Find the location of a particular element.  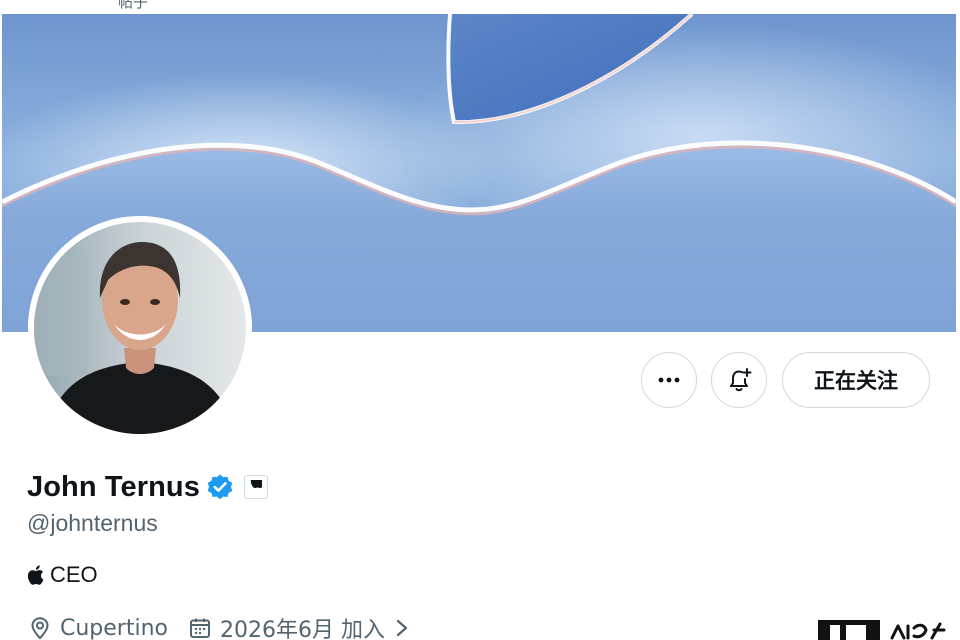

watermark-block is located at coordinates (849, 630).